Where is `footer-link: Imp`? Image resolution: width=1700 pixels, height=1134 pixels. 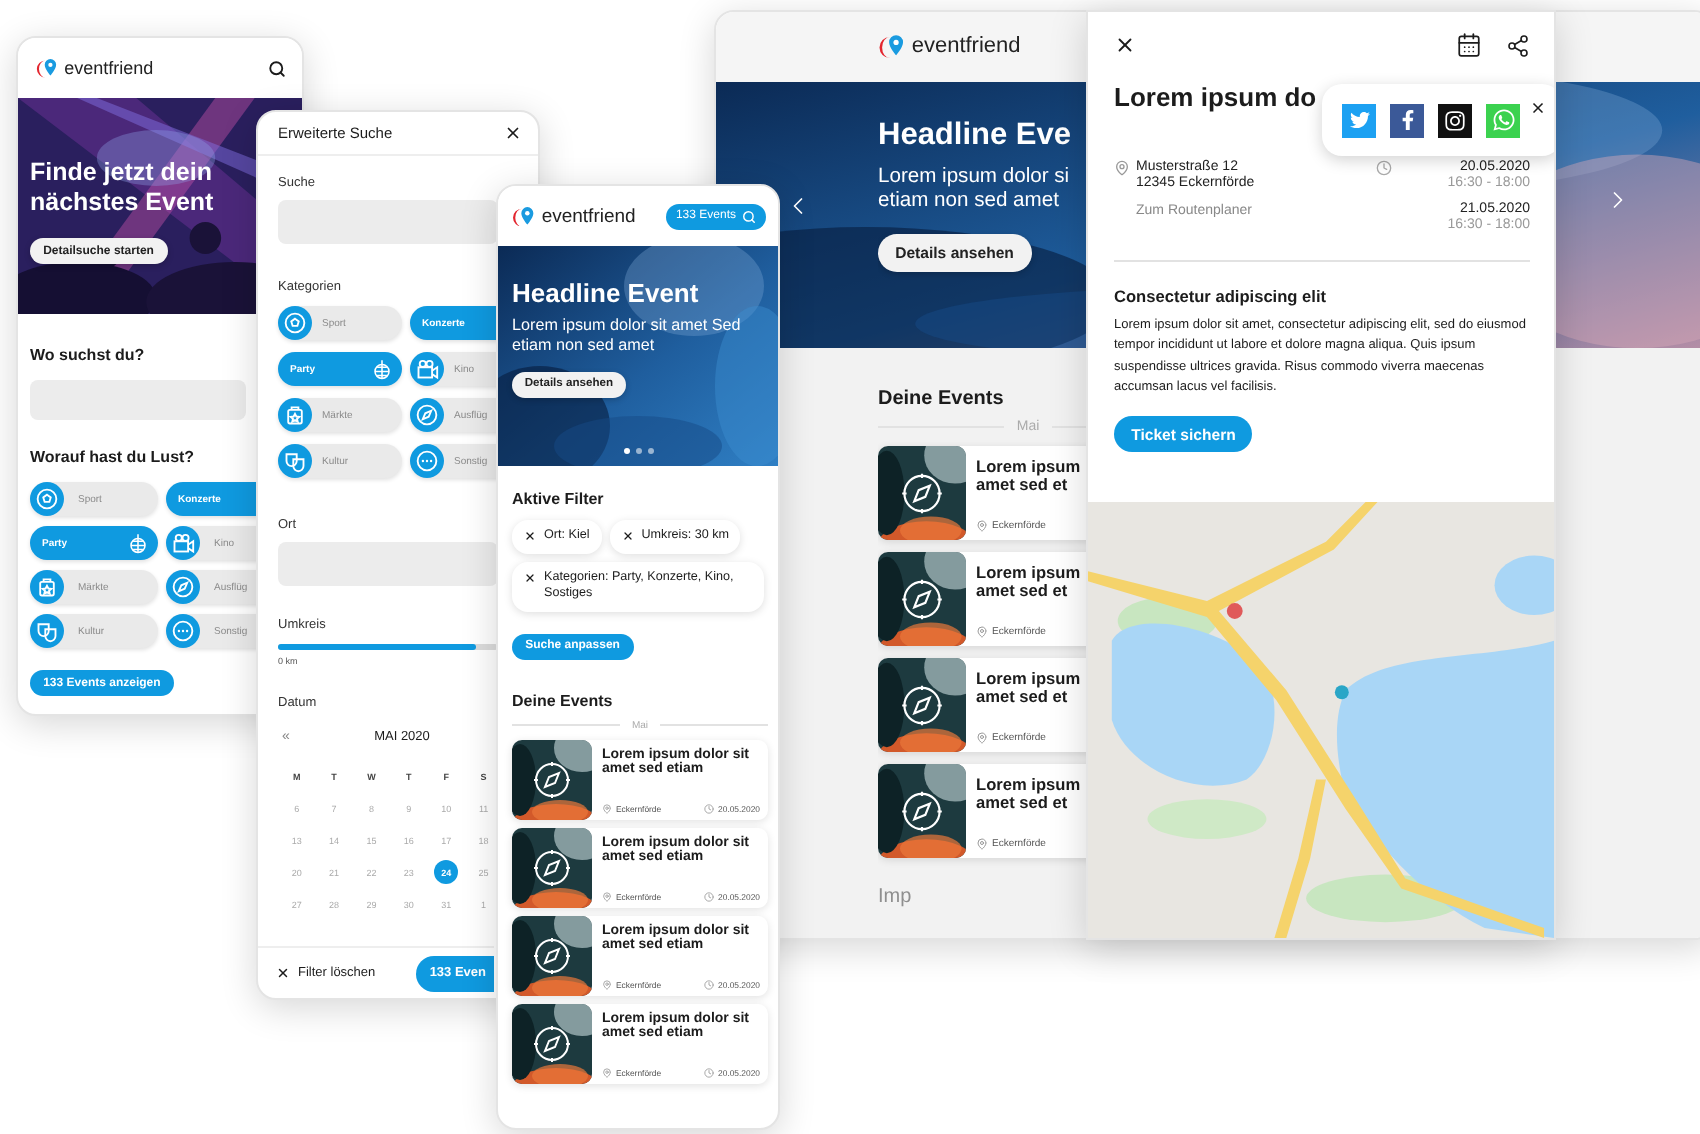
footer-link: Imp is located at coordinates (895, 897).